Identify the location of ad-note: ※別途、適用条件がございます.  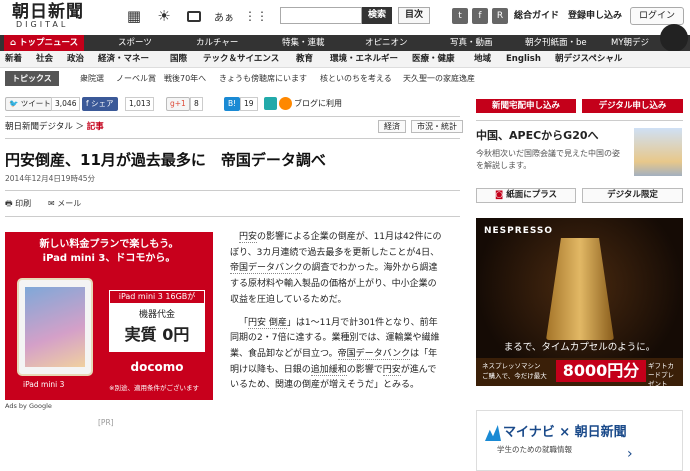
(154, 388).